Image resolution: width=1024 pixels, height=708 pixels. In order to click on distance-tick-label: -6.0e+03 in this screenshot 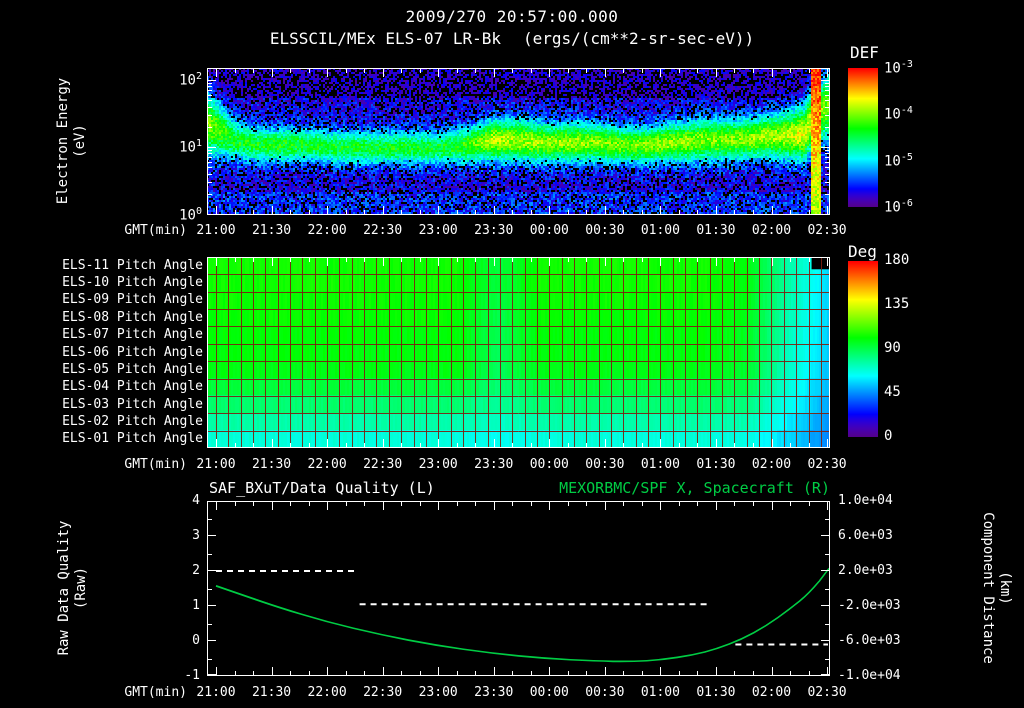, I will do `click(869, 640)`.